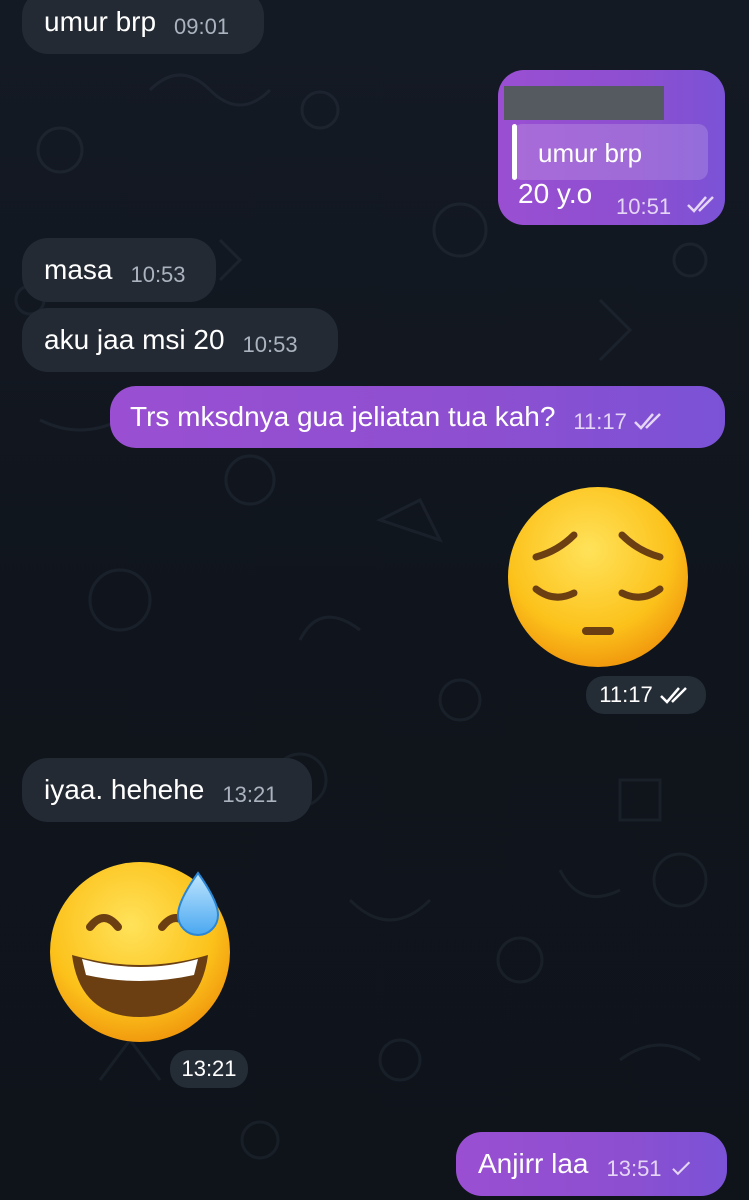 The height and width of the screenshot is (1200, 749). What do you see at coordinates (590, 153) in the screenshot?
I see `reply-quote-text: umur brp` at bounding box center [590, 153].